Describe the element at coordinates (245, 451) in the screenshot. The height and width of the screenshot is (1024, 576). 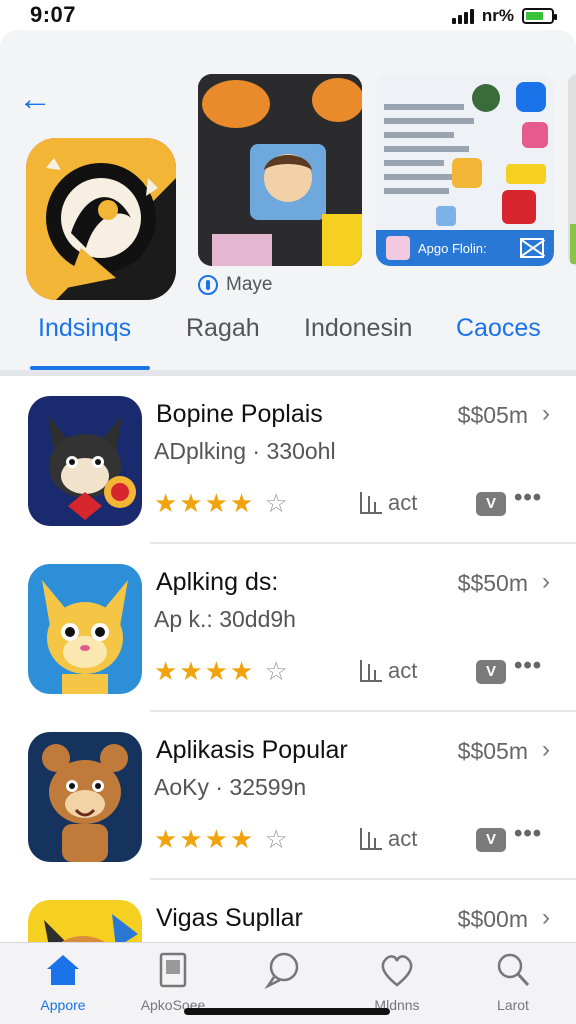
I see `app-subtitle: ADplking · 330ohl` at that location.